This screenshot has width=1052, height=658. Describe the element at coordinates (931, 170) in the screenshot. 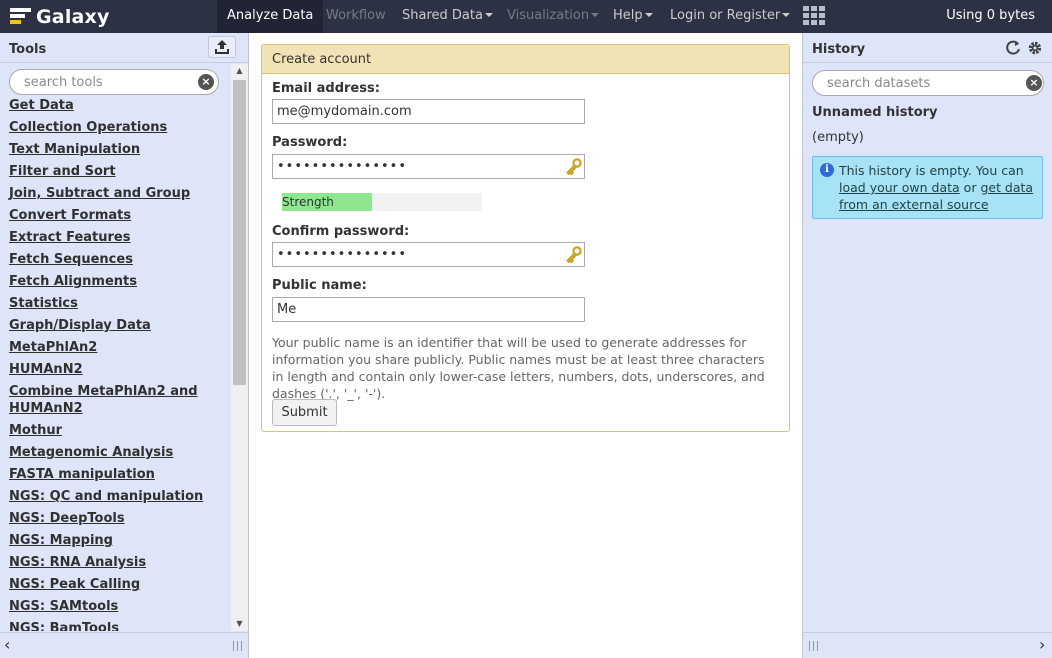

I see `empty-history-text: This history is empty. You can` at that location.